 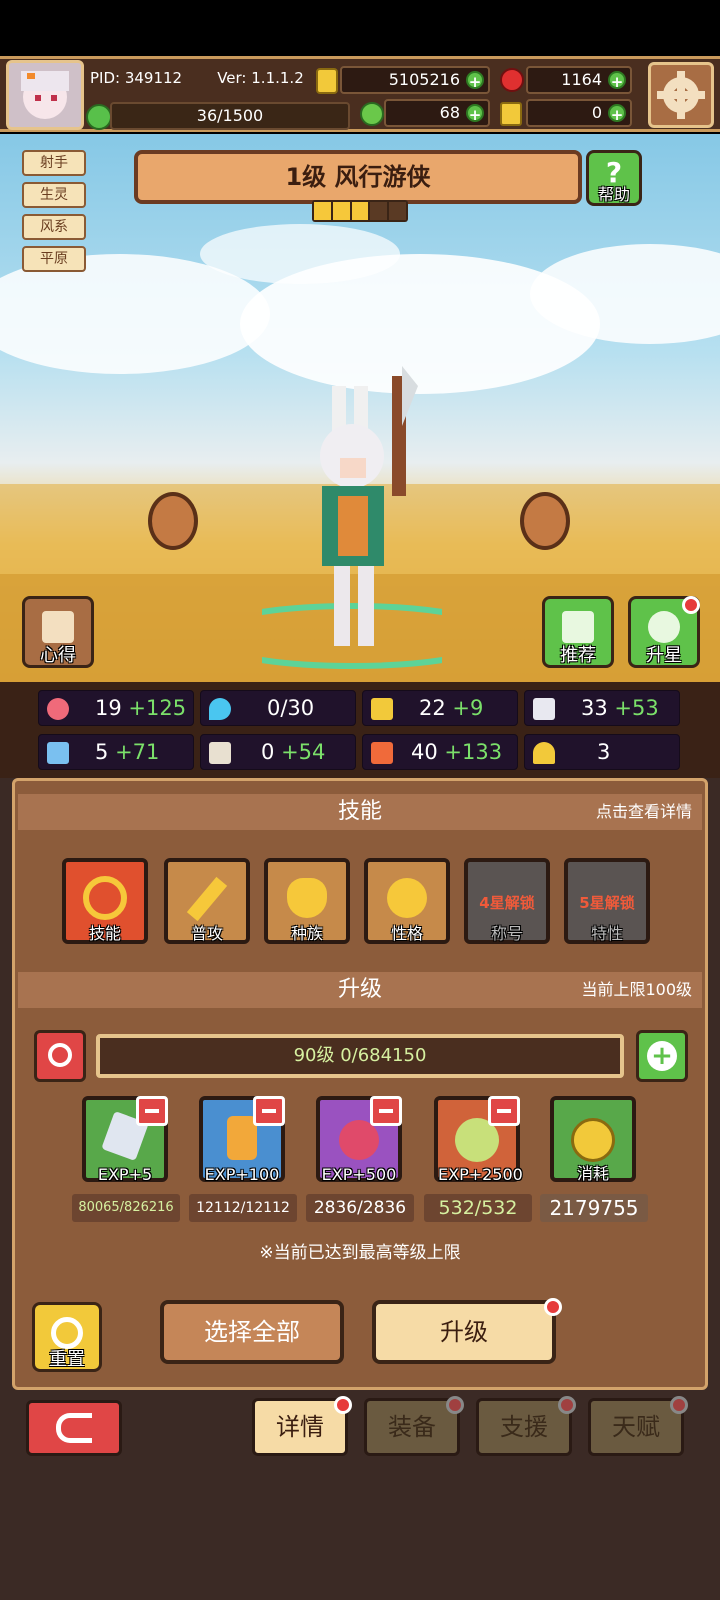 I want to click on skill-slot-attack: 普攻, so click(x=207, y=901).